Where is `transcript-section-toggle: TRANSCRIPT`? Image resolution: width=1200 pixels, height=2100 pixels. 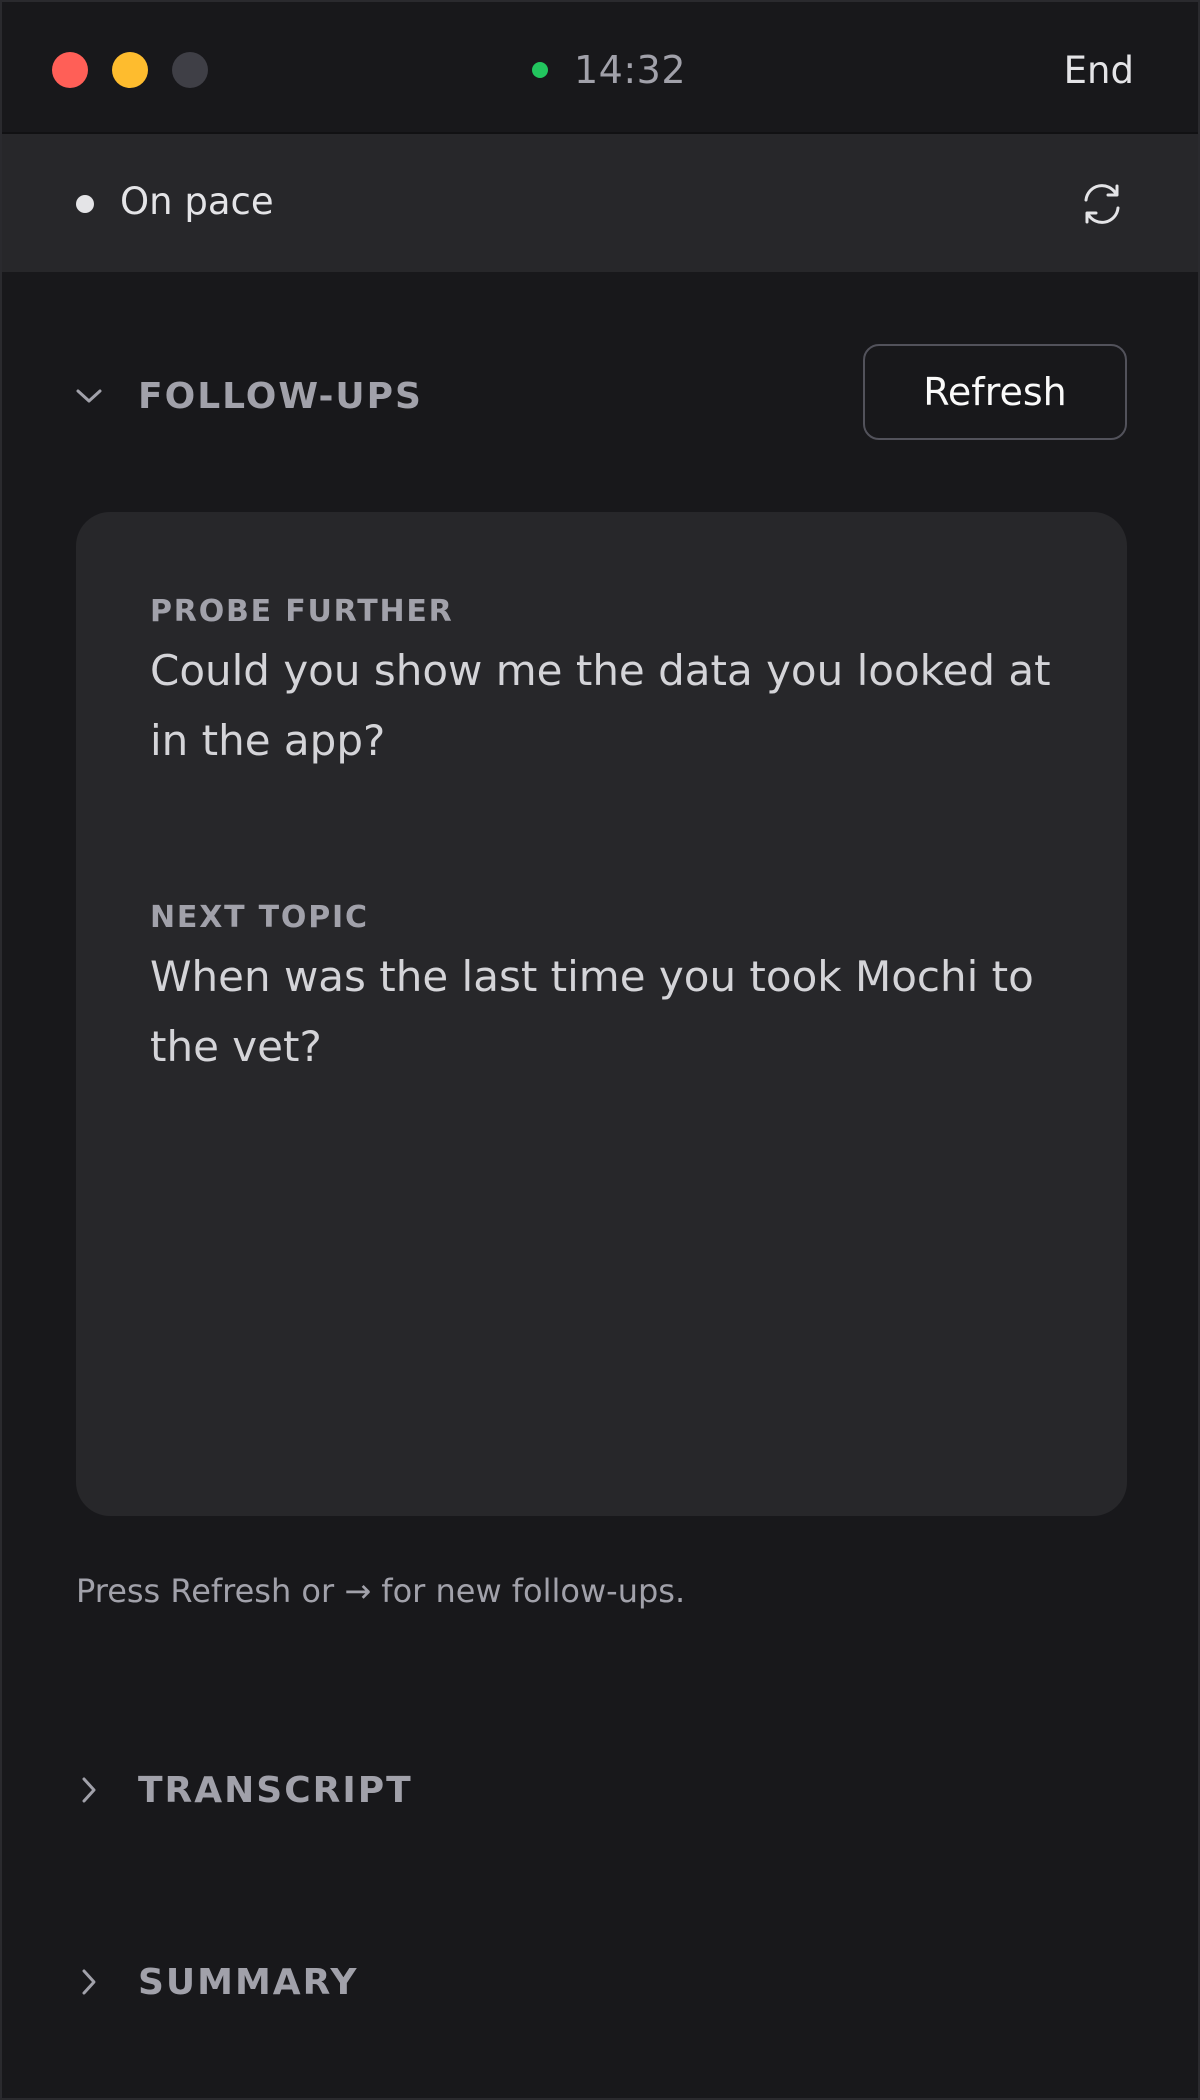
transcript-section-toggle: TRANSCRIPT is located at coordinates (242, 1790).